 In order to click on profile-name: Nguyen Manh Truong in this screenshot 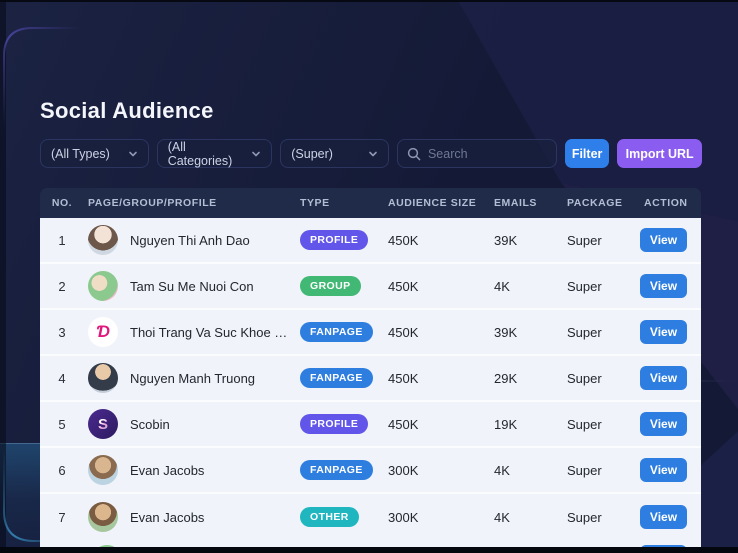, I will do `click(193, 378)`.